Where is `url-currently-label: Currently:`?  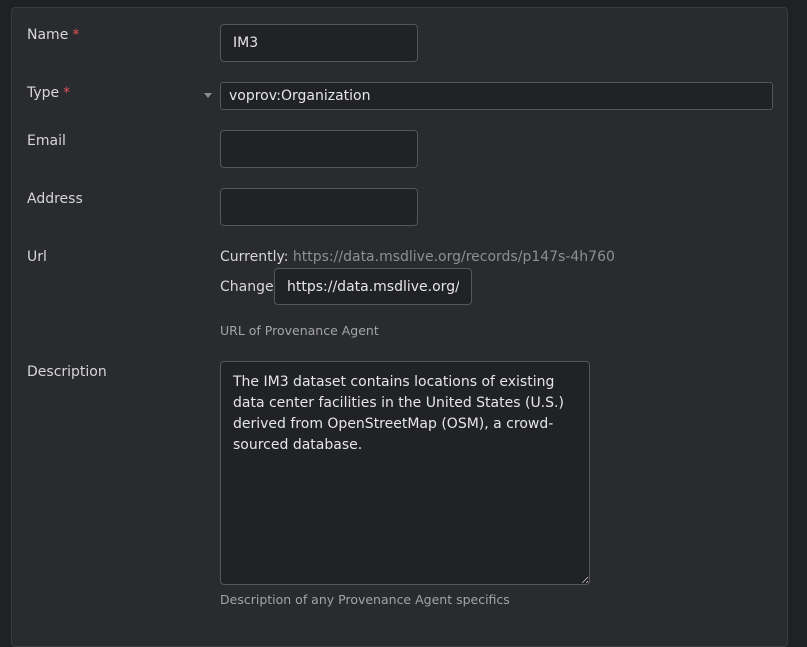 url-currently-label: Currently: is located at coordinates (254, 257).